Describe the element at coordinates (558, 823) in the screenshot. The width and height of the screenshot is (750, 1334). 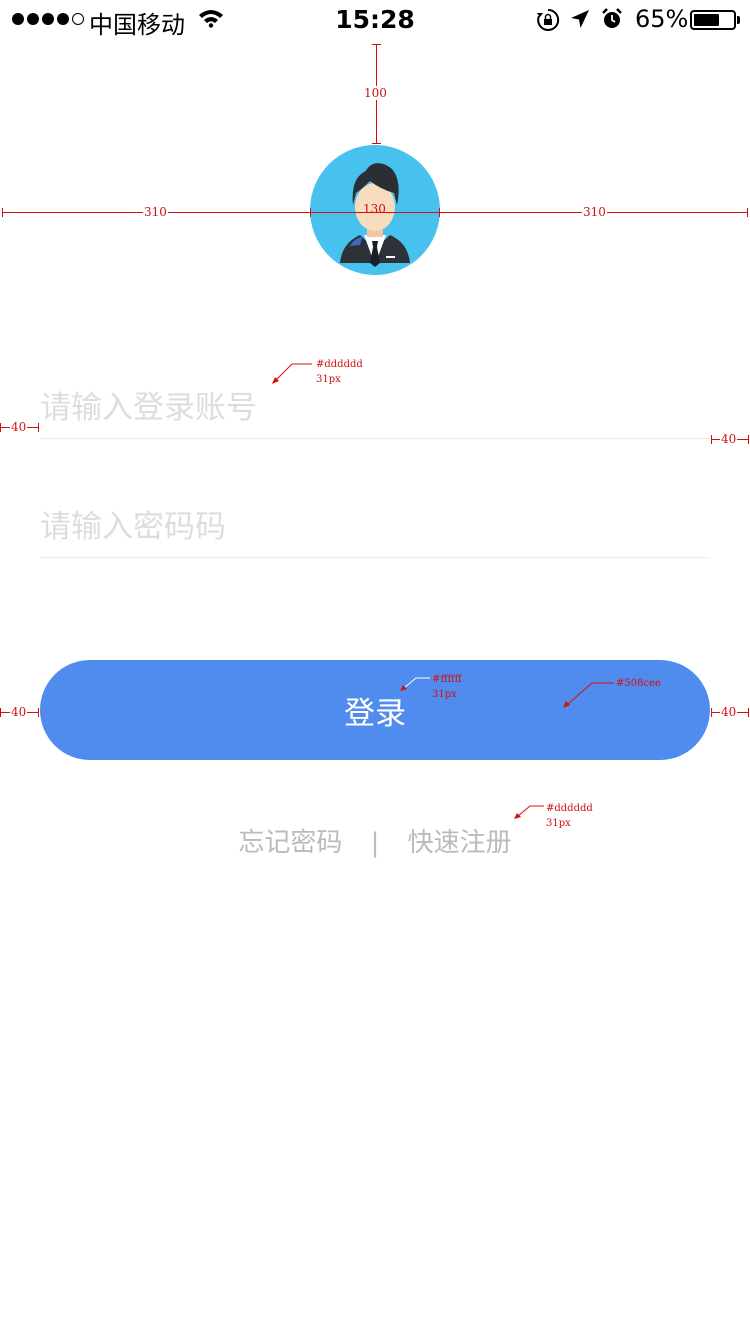
I see `annotation-links-font: 31px` at that location.